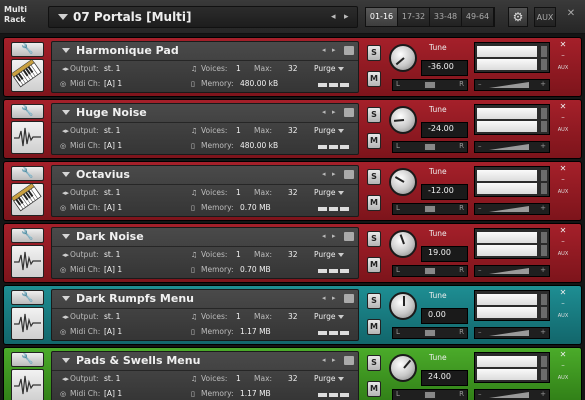 The width and height of the screenshot is (585, 400). I want to click on instrument-name: Dark Rumpfs Menu, so click(135, 298).